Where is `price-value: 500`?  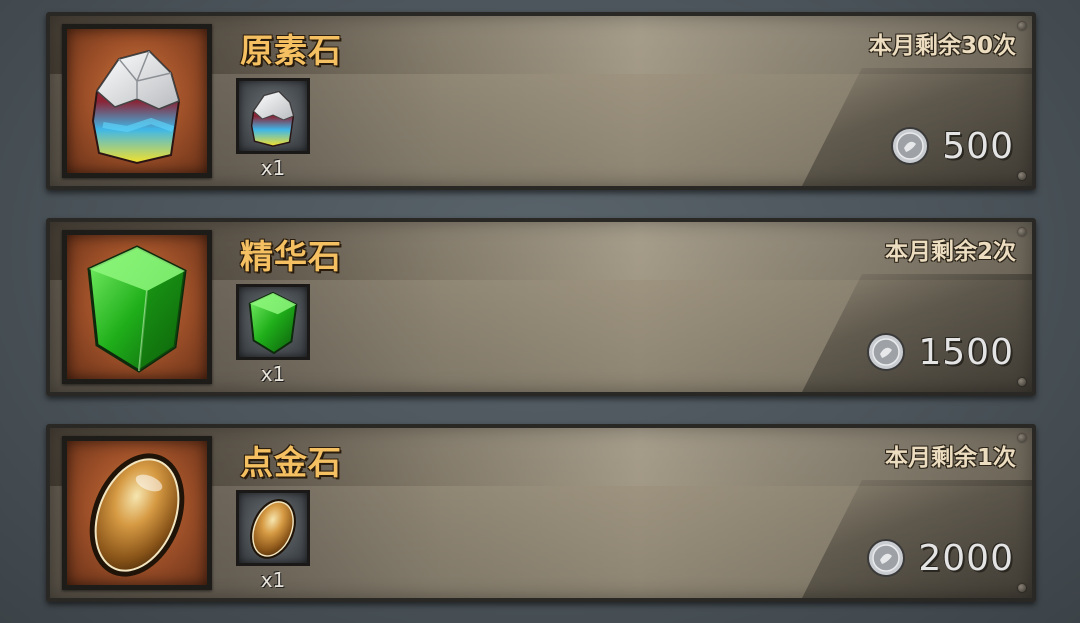 price-value: 500 is located at coordinates (978, 146).